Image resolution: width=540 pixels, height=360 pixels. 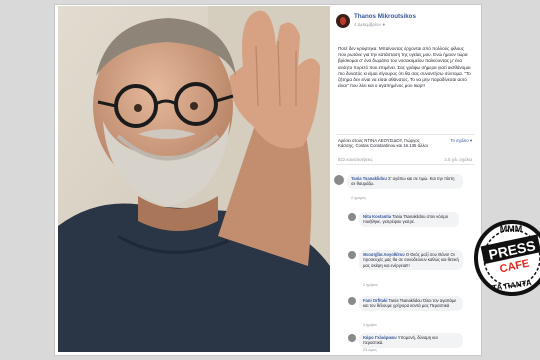 What do you see at coordinates (384, 254) in the screenshot?
I see `comment-author: Θεοσηβία Λογοθέτου` at bounding box center [384, 254].